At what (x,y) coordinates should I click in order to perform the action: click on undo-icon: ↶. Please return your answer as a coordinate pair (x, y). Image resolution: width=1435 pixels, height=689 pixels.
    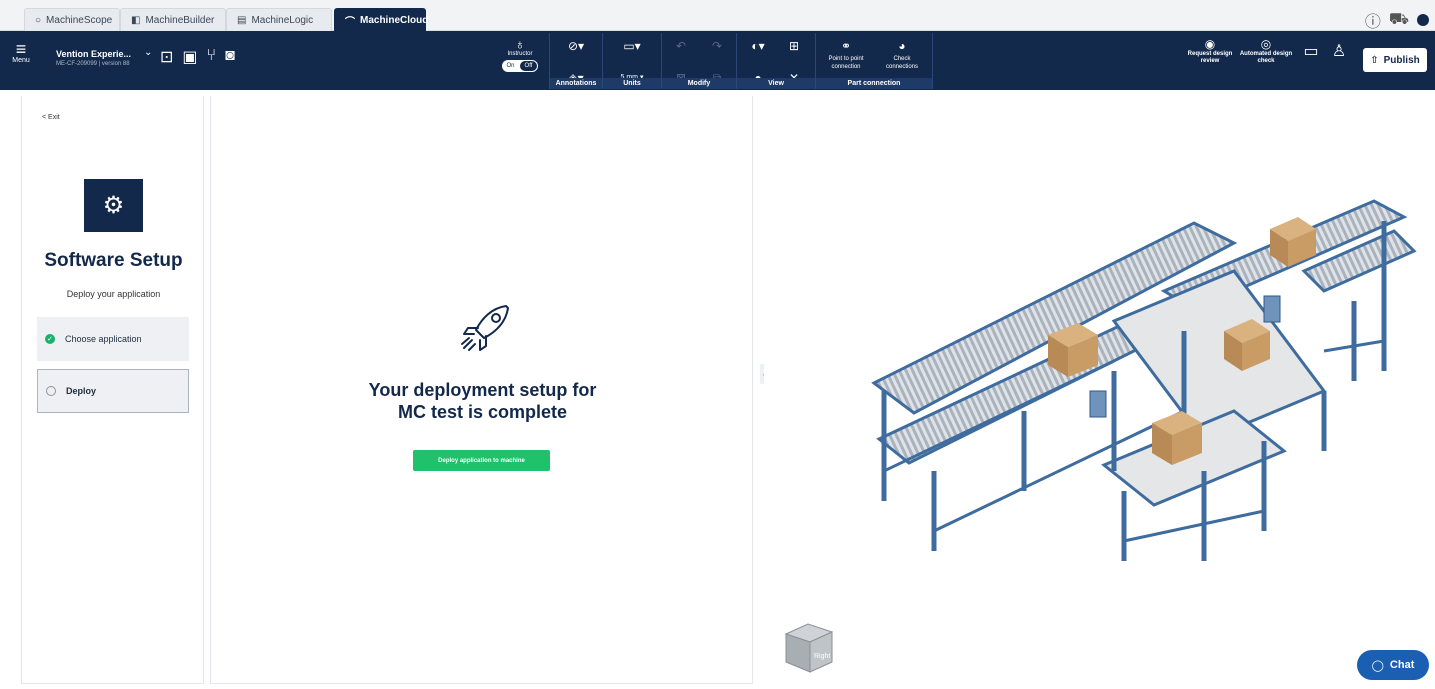
    Looking at the image, I should click on (681, 46).